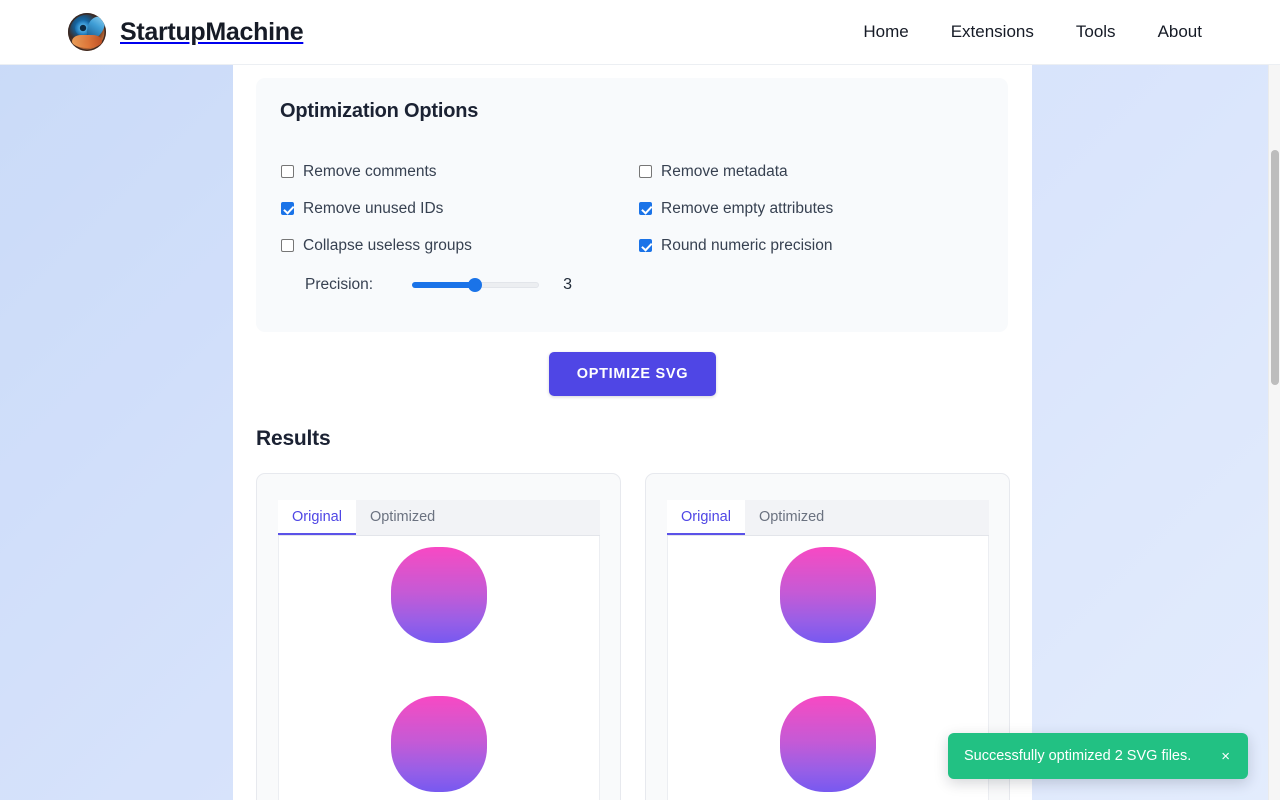  Describe the element at coordinates (287, 208) in the screenshot. I see `checkbox-remove-unused-ids-icon` at that location.